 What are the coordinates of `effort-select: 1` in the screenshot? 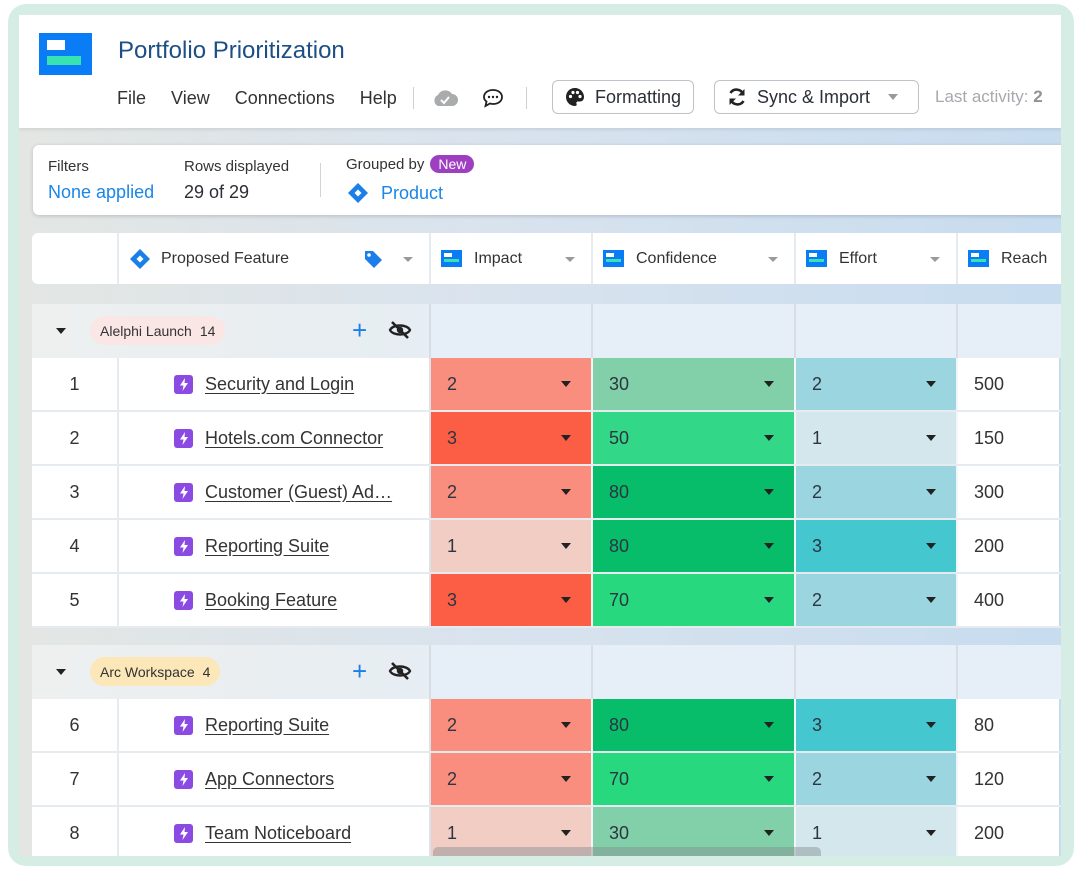 It's located at (877, 438).